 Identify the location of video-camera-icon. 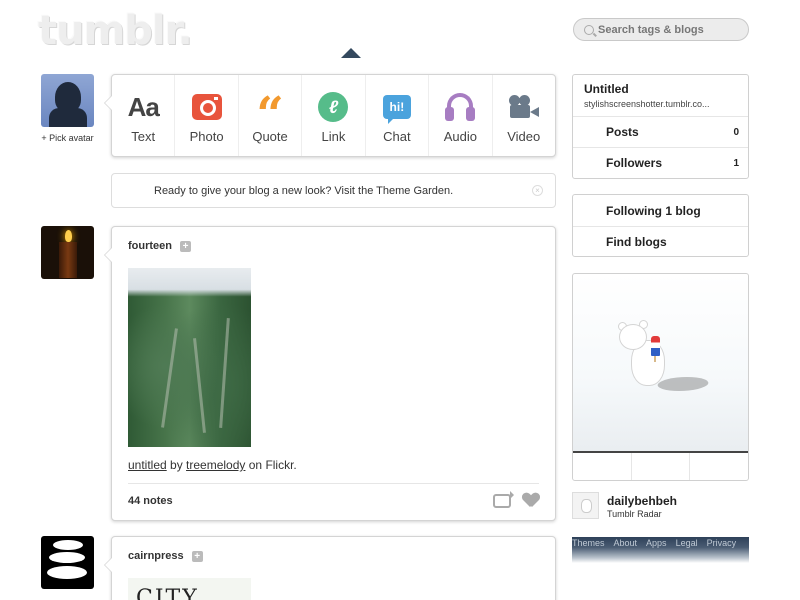
(524, 107).